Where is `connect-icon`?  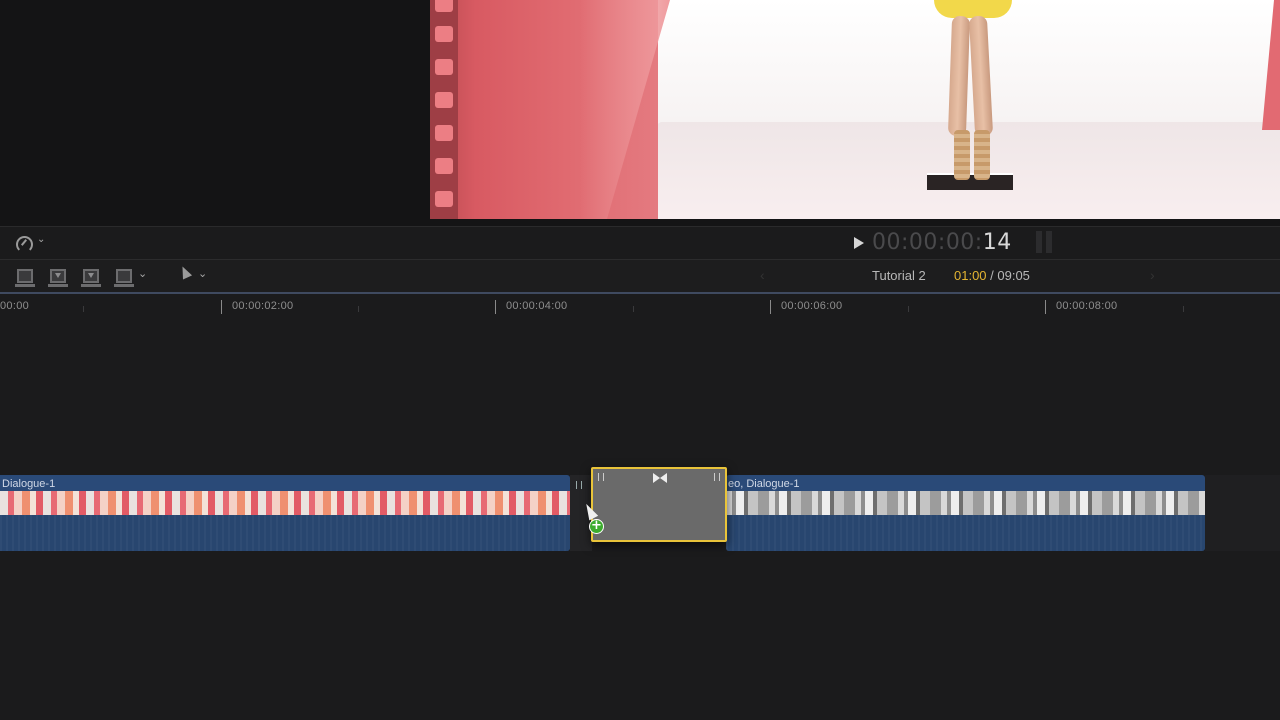
connect-icon is located at coordinates (25, 276).